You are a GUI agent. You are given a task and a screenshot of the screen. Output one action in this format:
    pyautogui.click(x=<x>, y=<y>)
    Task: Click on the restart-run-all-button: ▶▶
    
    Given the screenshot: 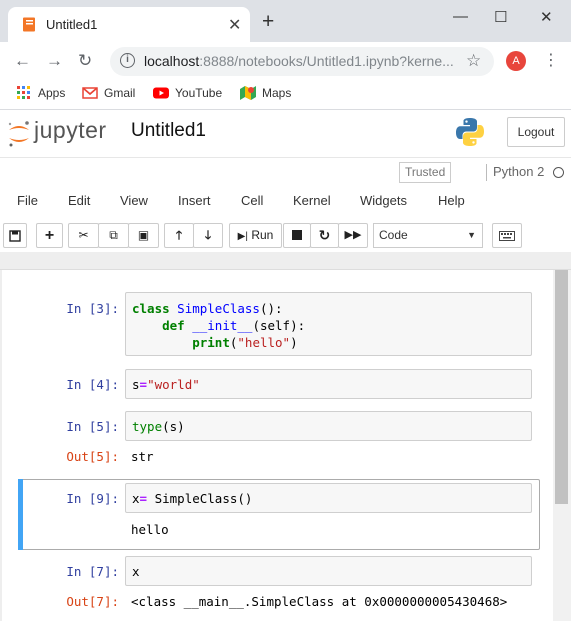 What is the action you would take?
    pyautogui.click(x=353, y=235)
    